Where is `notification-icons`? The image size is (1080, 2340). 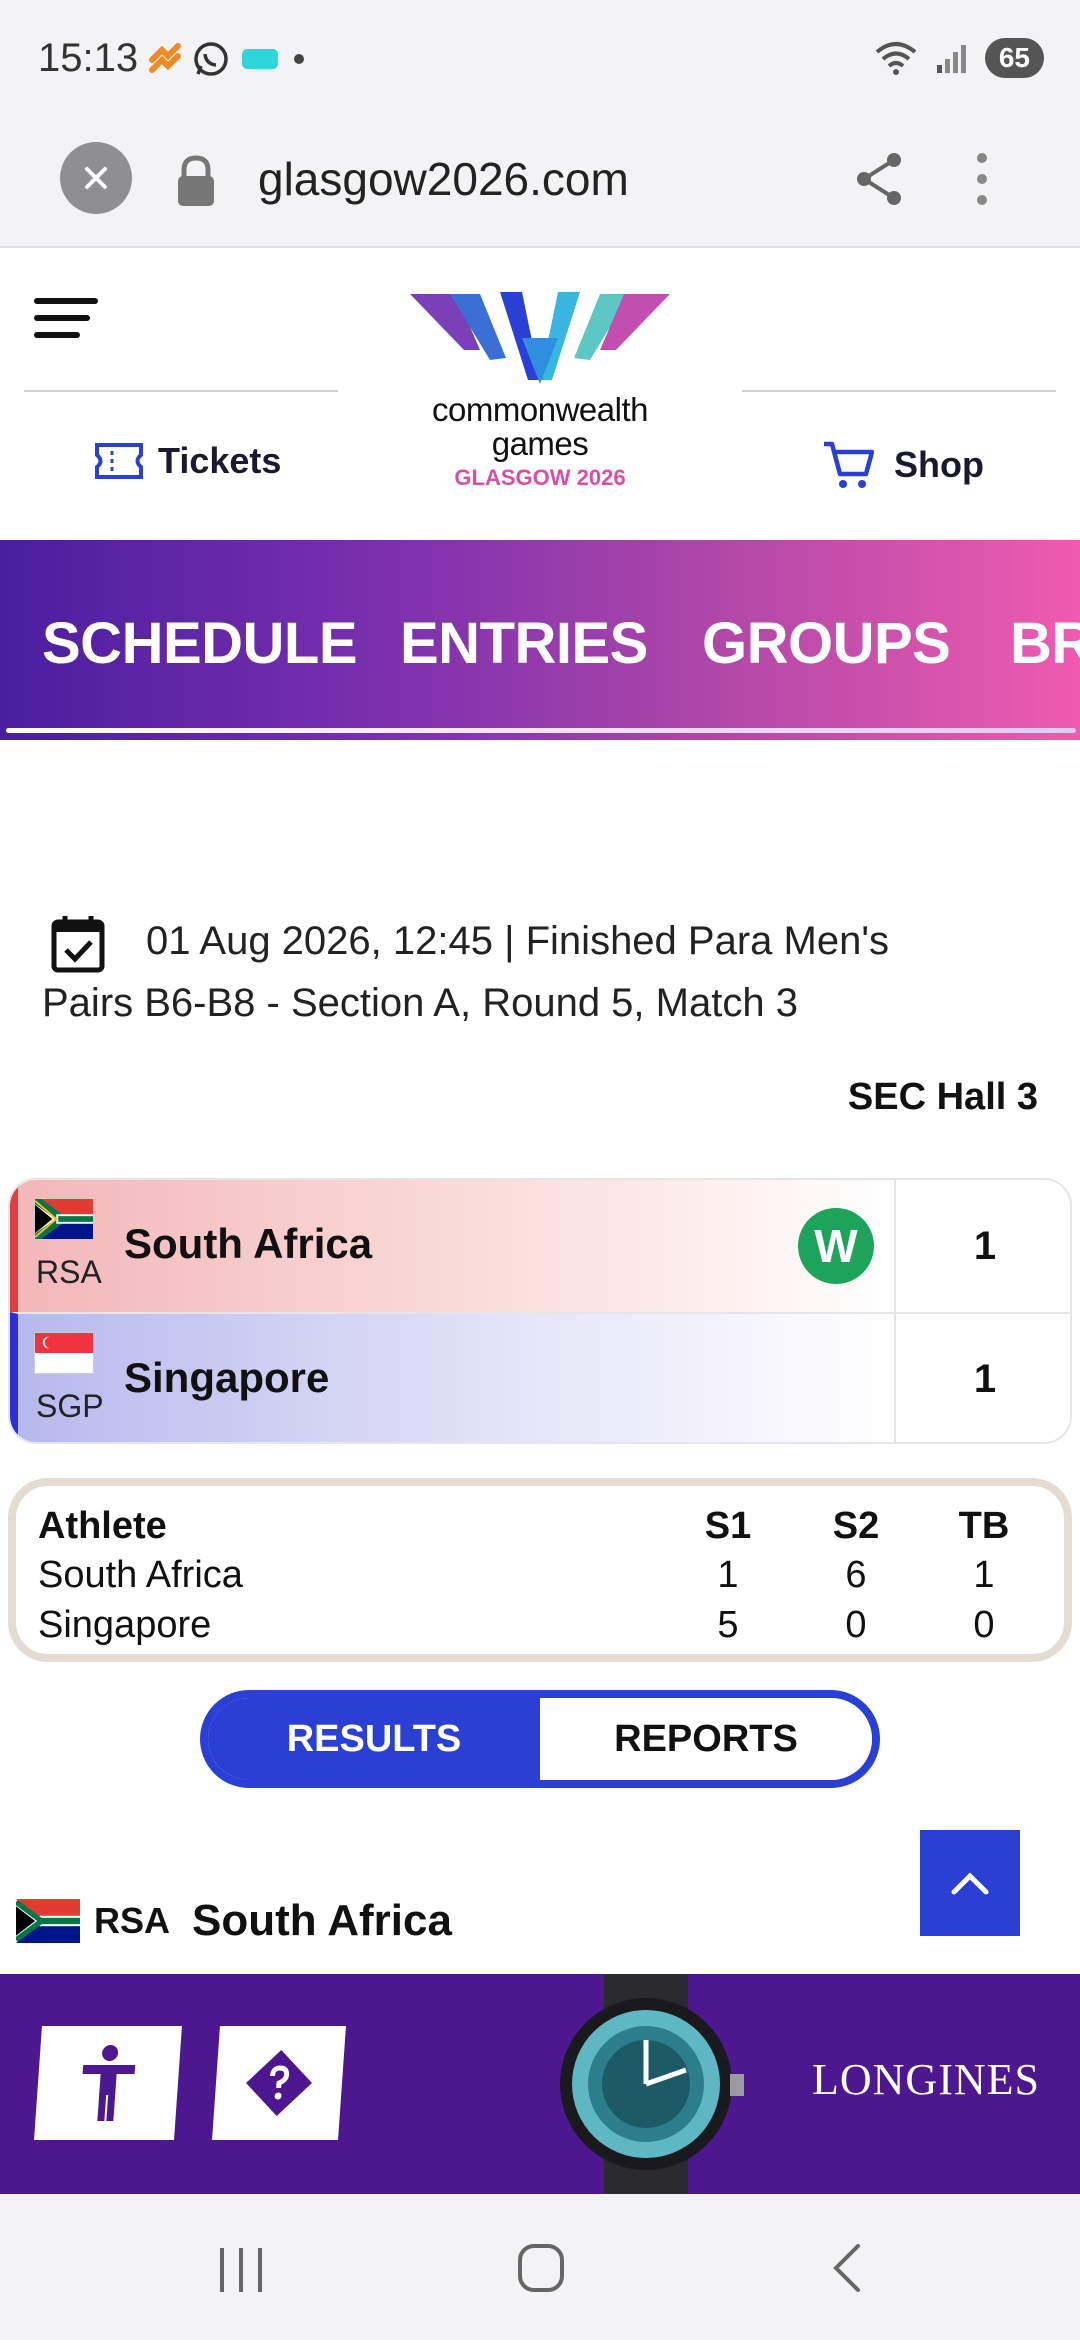 notification-icons is located at coordinates (228, 59).